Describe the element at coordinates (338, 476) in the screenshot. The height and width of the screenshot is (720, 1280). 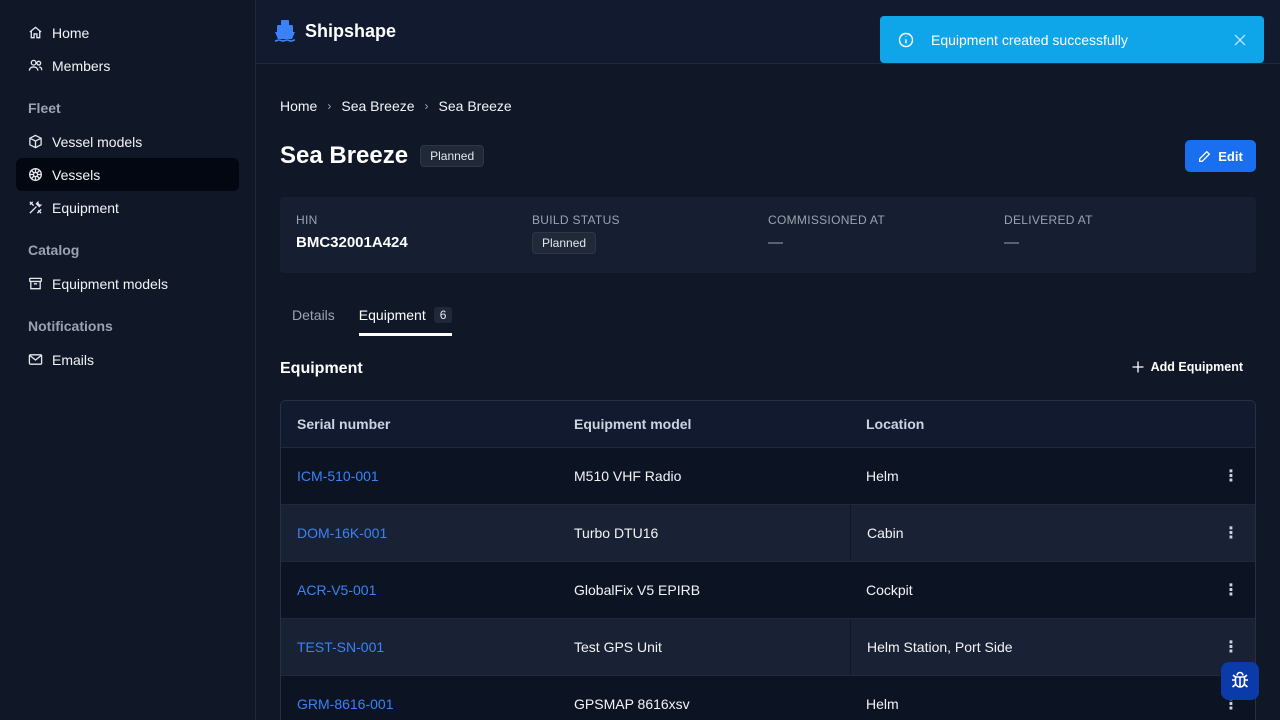
I see `serial-link: ICM-510-001` at that location.